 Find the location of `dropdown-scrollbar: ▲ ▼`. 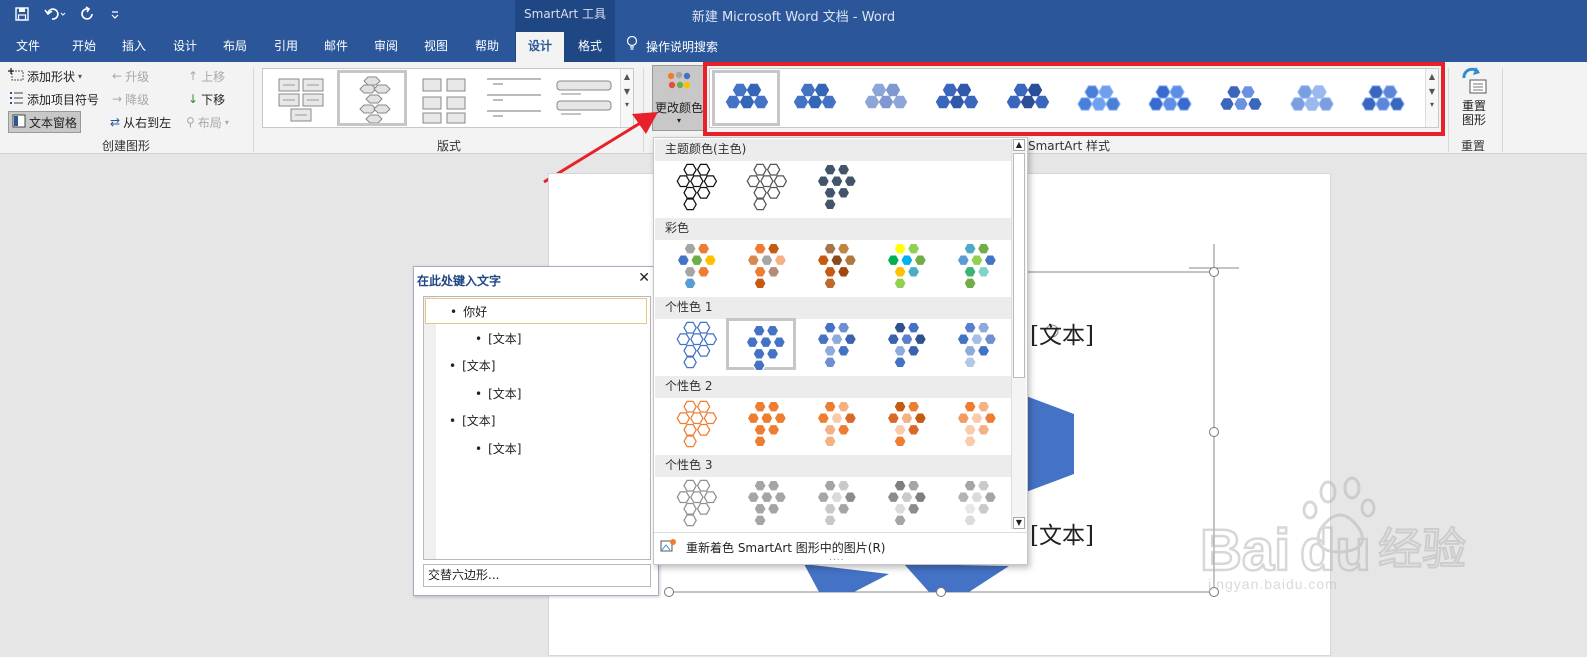

dropdown-scrollbar: ▲ ▼ is located at coordinates (1018, 334).